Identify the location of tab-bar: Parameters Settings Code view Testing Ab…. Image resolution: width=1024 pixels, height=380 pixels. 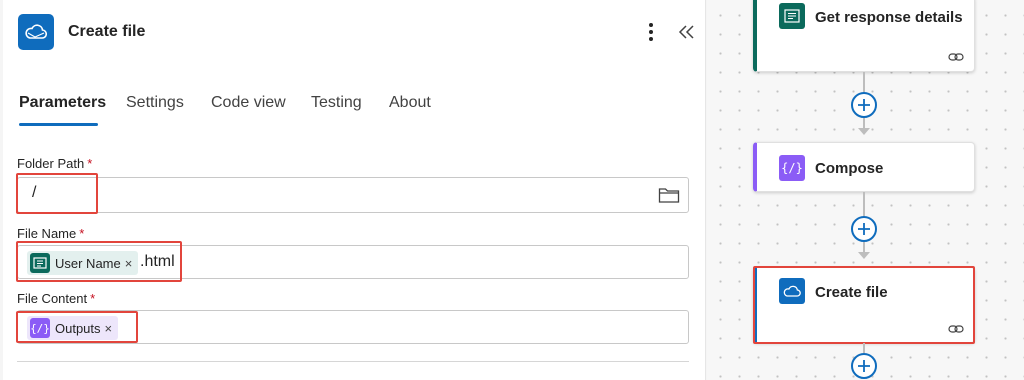
(354, 110).